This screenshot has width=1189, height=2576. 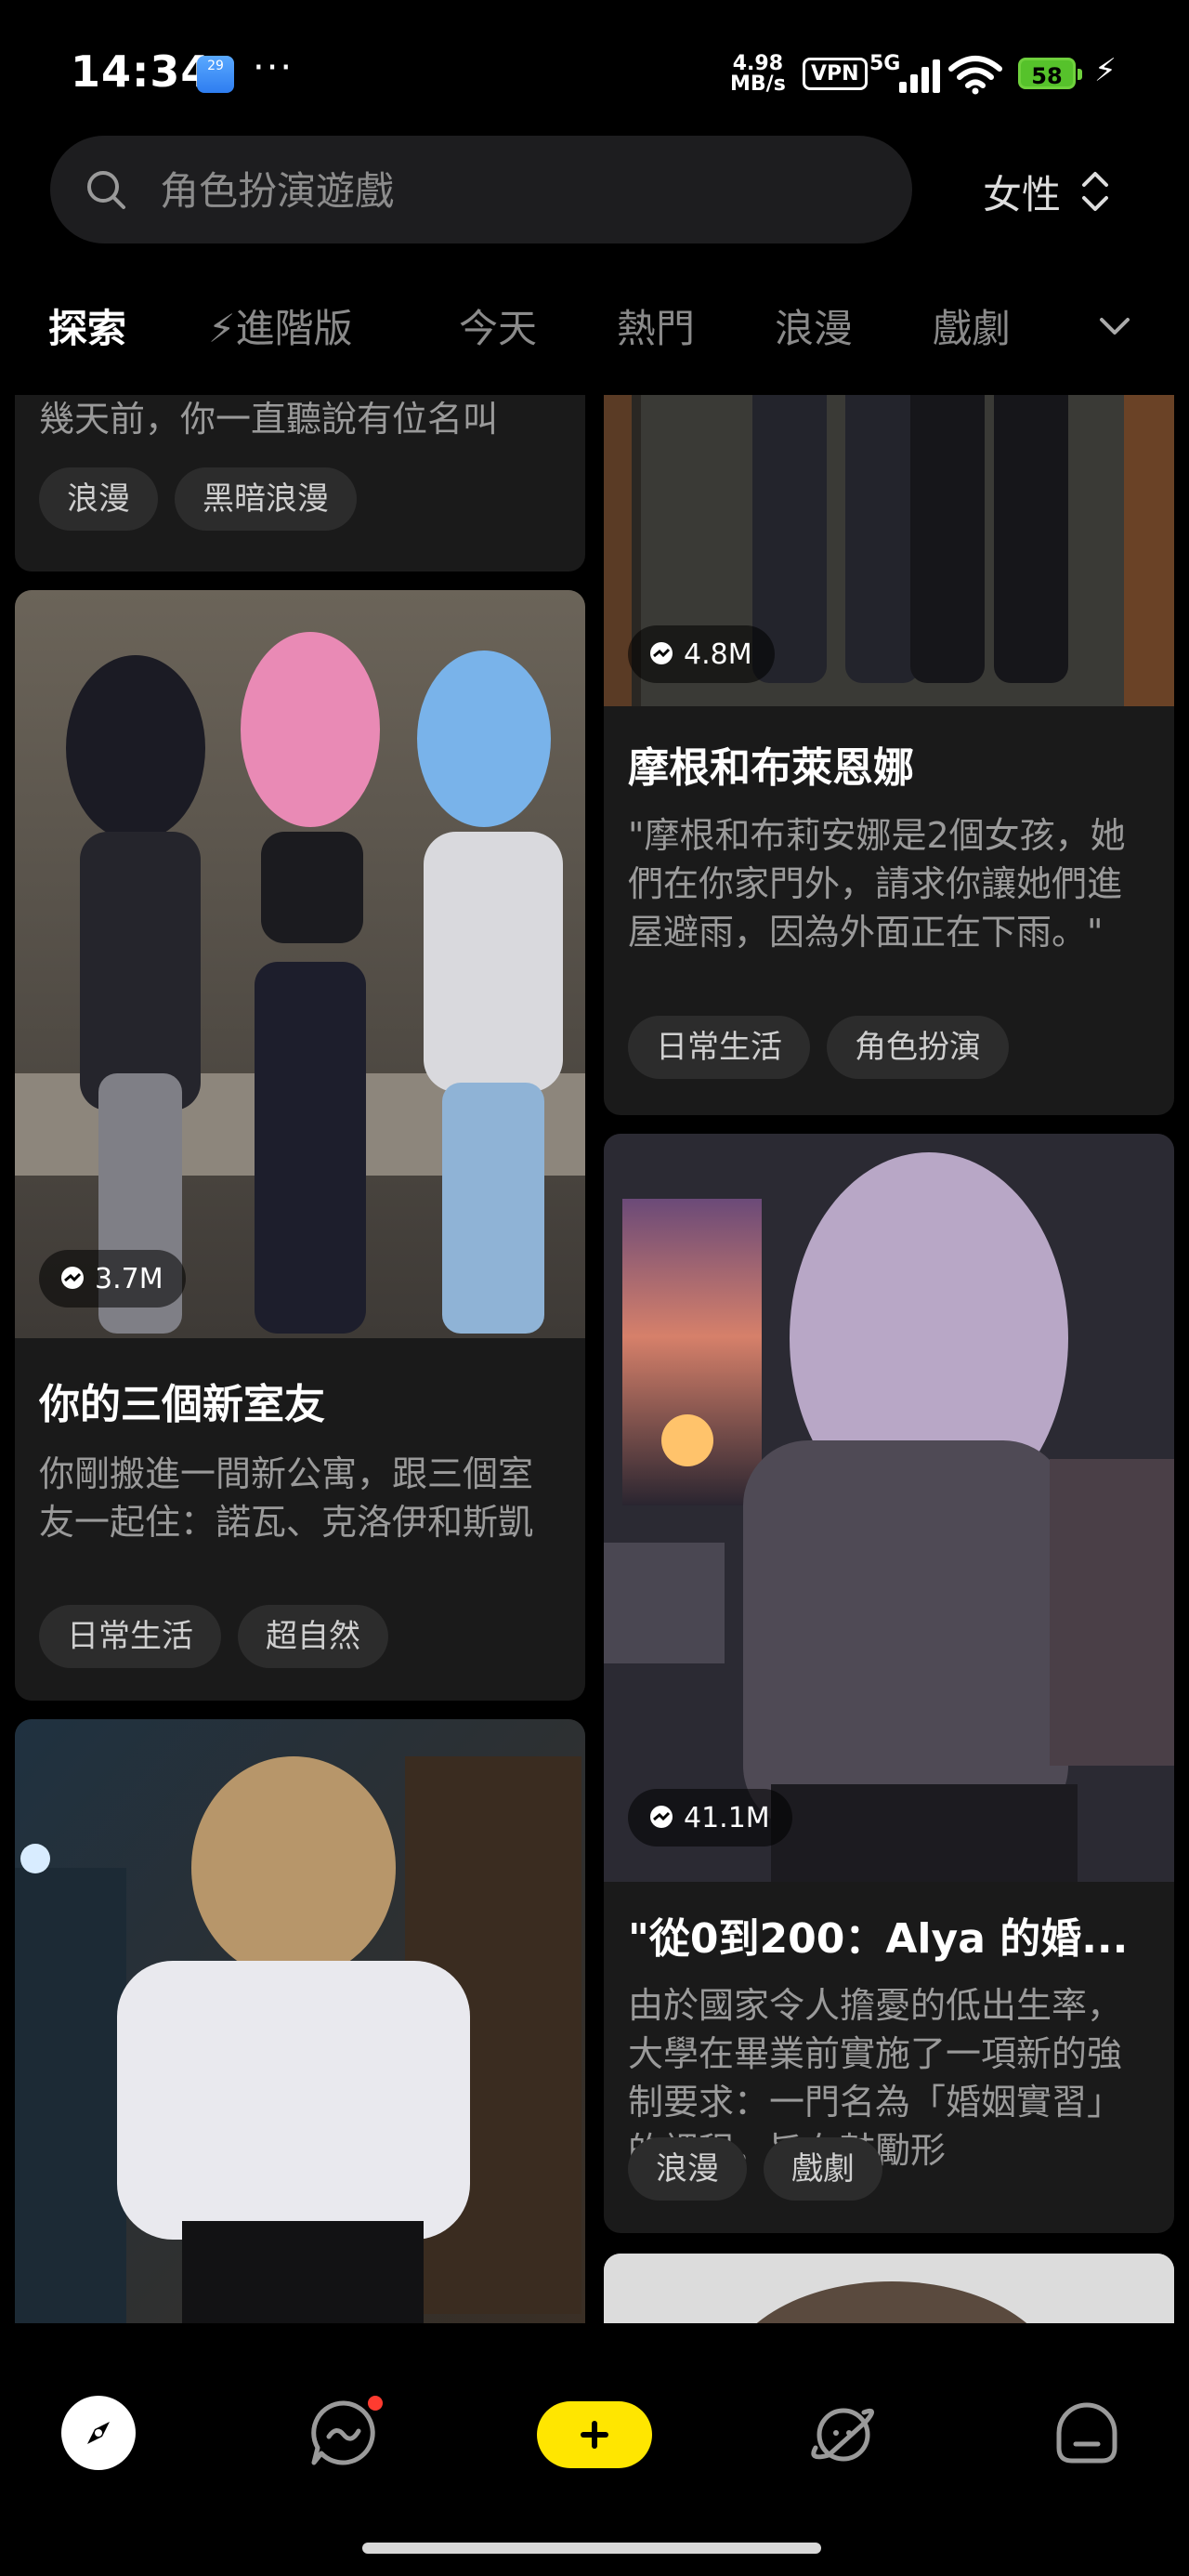 I want to click on tab-explore: 探索, so click(x=87, y=325).